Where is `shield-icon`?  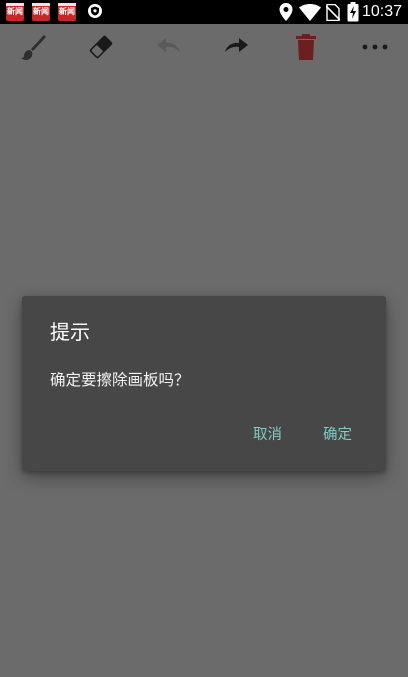
shield-icon is located at coordinates (95, 11).